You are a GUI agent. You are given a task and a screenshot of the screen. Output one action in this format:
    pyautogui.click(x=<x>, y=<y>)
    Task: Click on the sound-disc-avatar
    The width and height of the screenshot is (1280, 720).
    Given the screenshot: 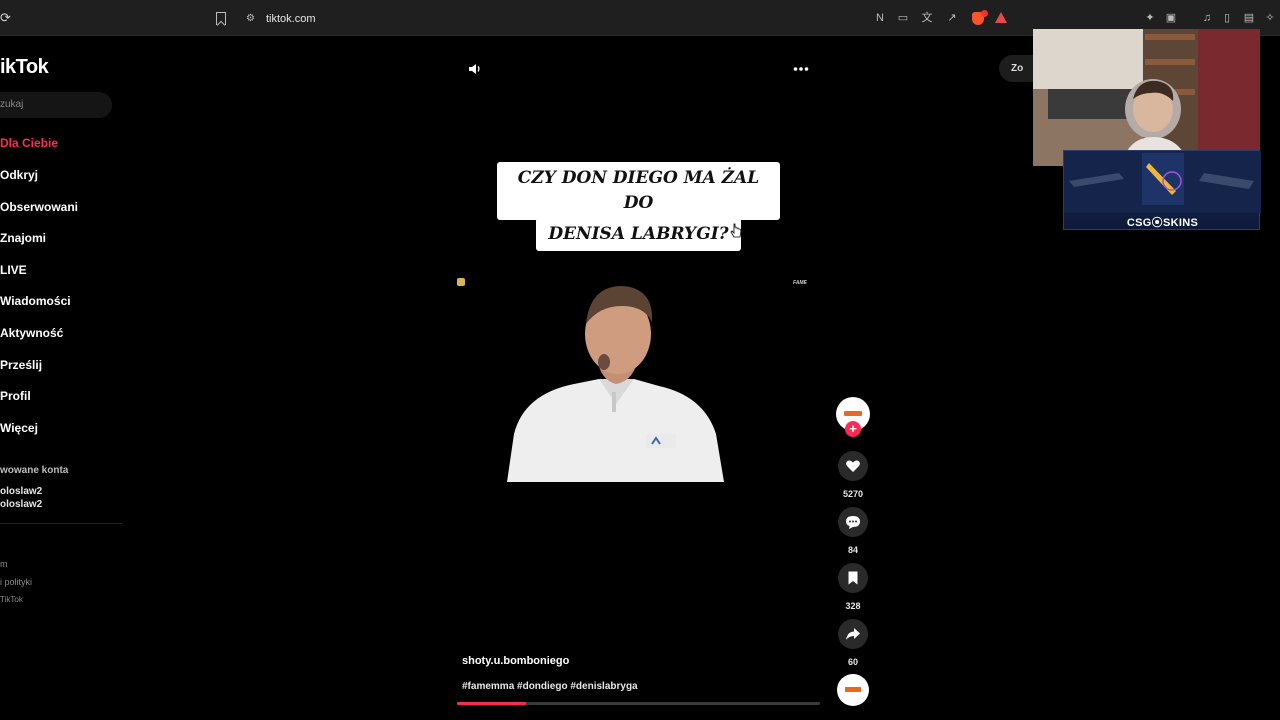 What is the action you would take?
    pyautogui.click(x=853, y=690)
    